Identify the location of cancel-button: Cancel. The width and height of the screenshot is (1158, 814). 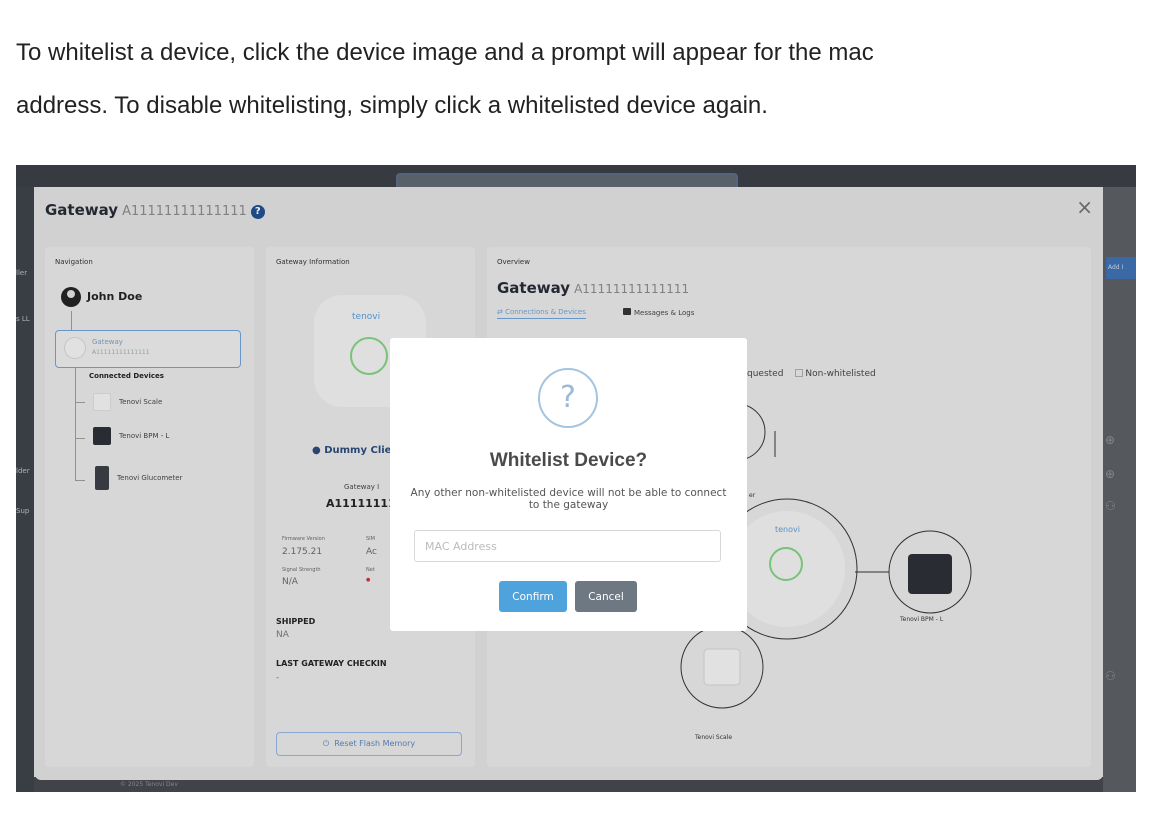
(606, 596).